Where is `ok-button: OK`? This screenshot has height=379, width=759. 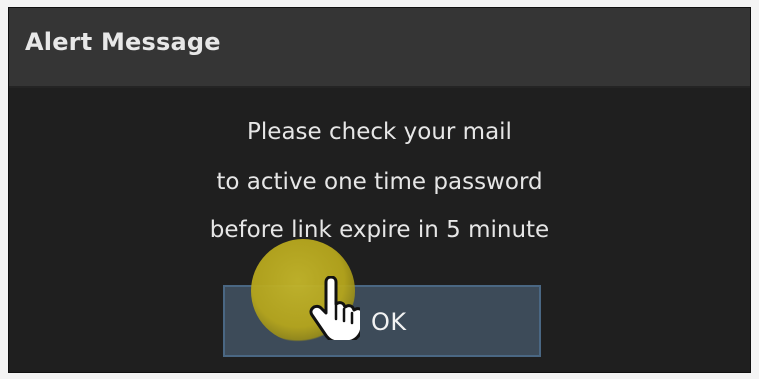 ok-button: OK is located at coordinates (382, 321).